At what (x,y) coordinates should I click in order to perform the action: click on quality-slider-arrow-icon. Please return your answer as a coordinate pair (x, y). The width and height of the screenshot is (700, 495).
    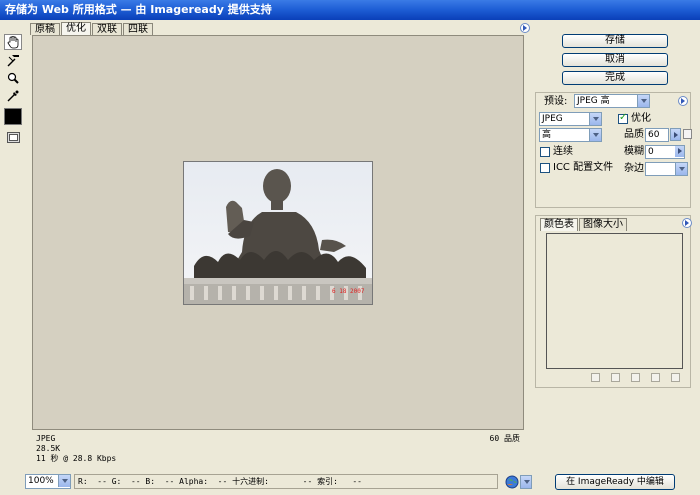
    Looking at the image, I should click on (675, 134).